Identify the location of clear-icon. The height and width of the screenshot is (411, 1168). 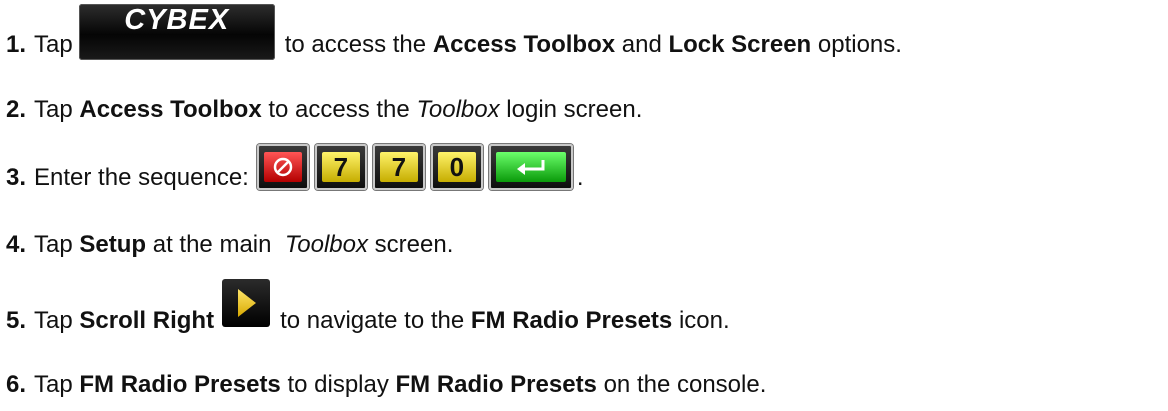
(282, 167).